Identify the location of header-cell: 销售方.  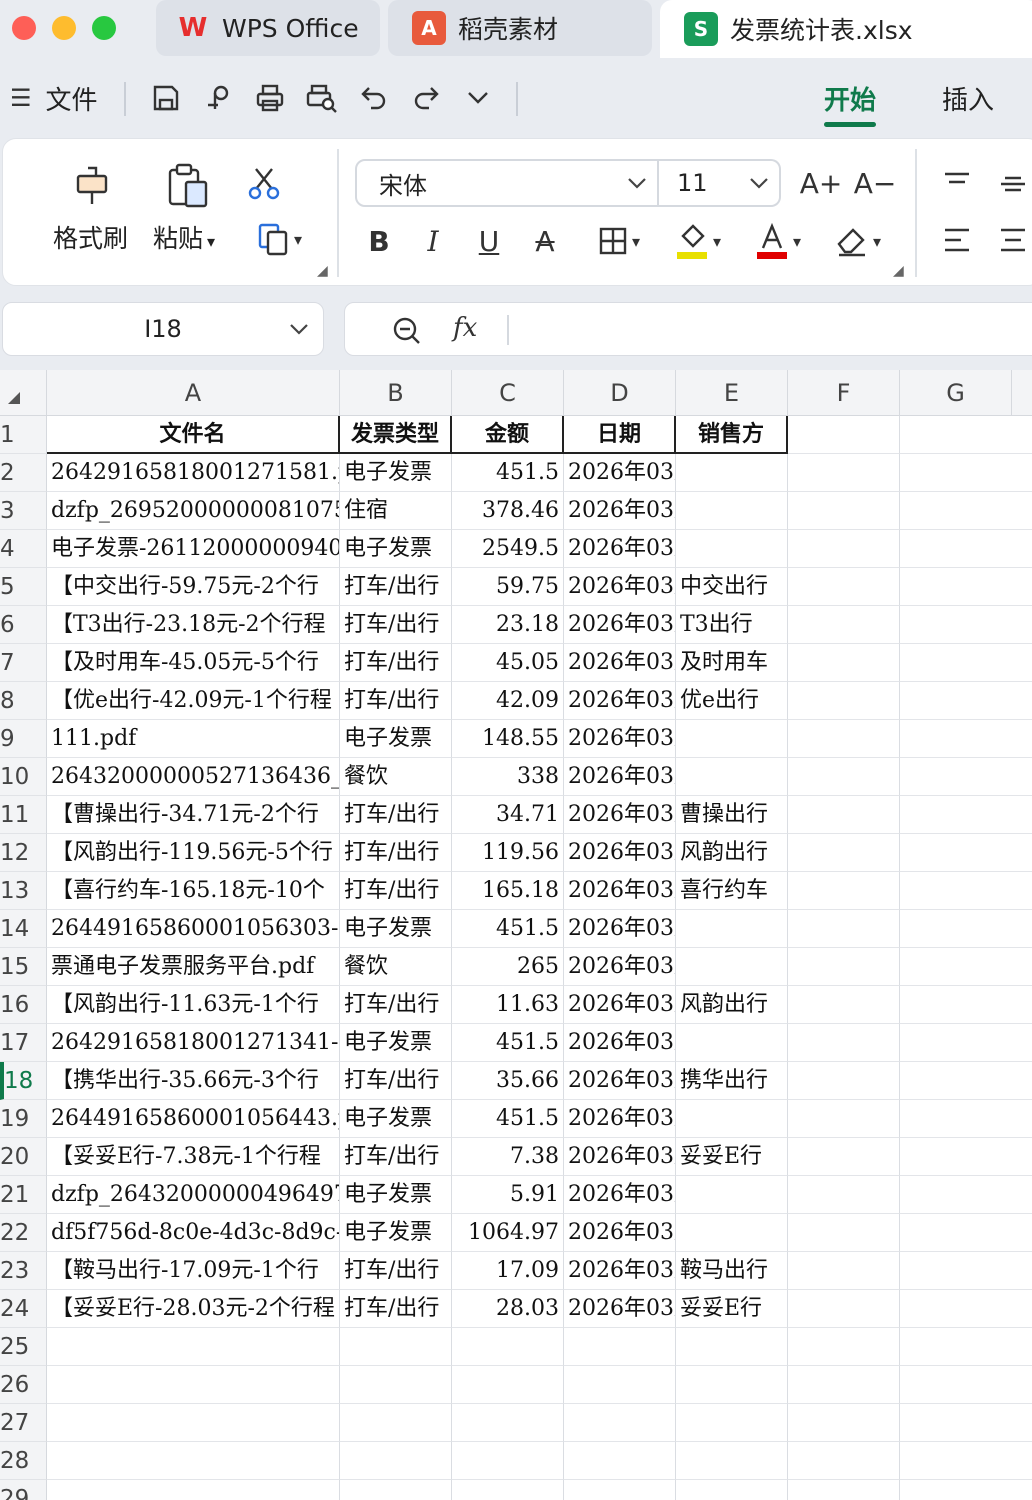
(732, 435).